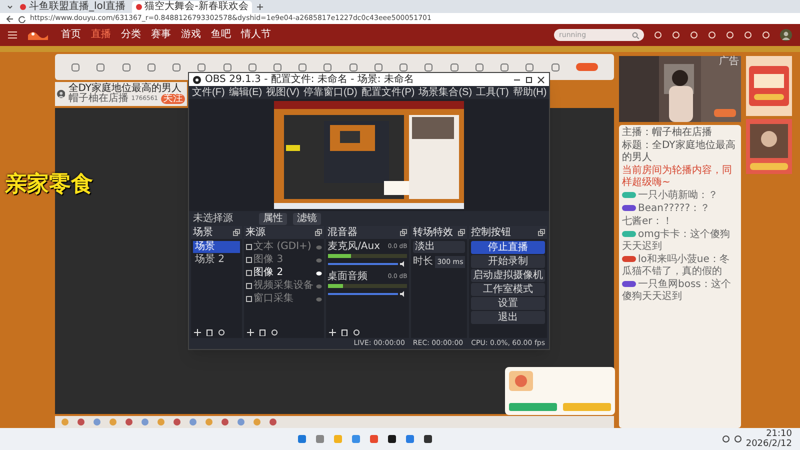  I want to click on chat-message: 一只鱼网boss：这个傻狗天天迟到, so click(677, 291).